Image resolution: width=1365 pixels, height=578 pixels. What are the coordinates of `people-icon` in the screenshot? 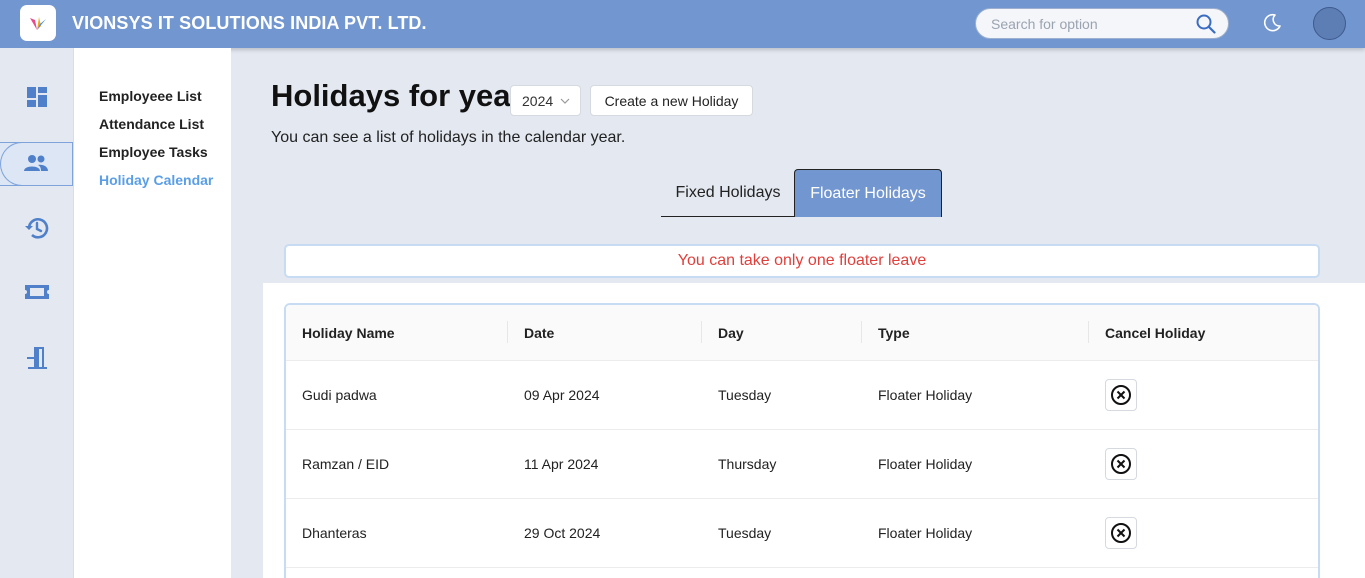 It's located at (36, 163).